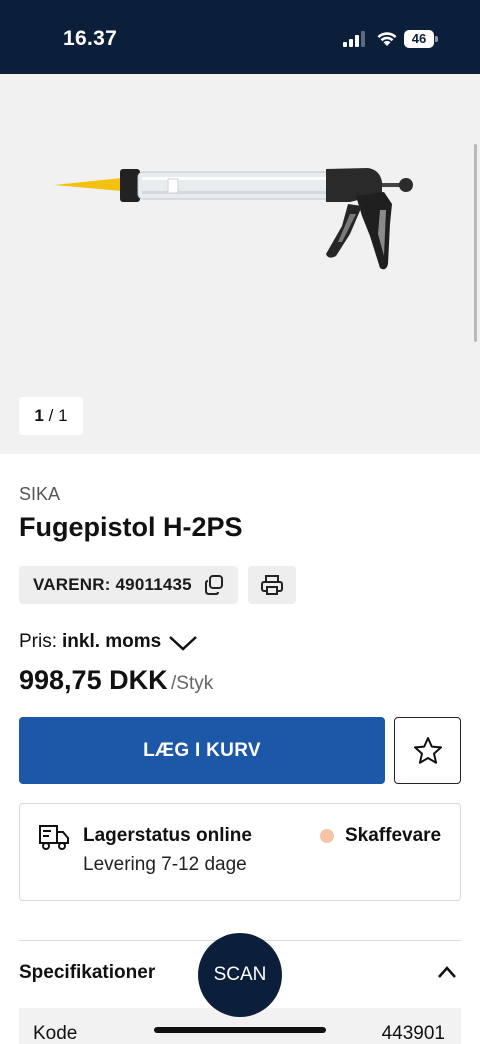  Describe the element at coordinates (202, 750) in the screenshot. I see `add-to-cart-button: LÆG I KURV` at that location.